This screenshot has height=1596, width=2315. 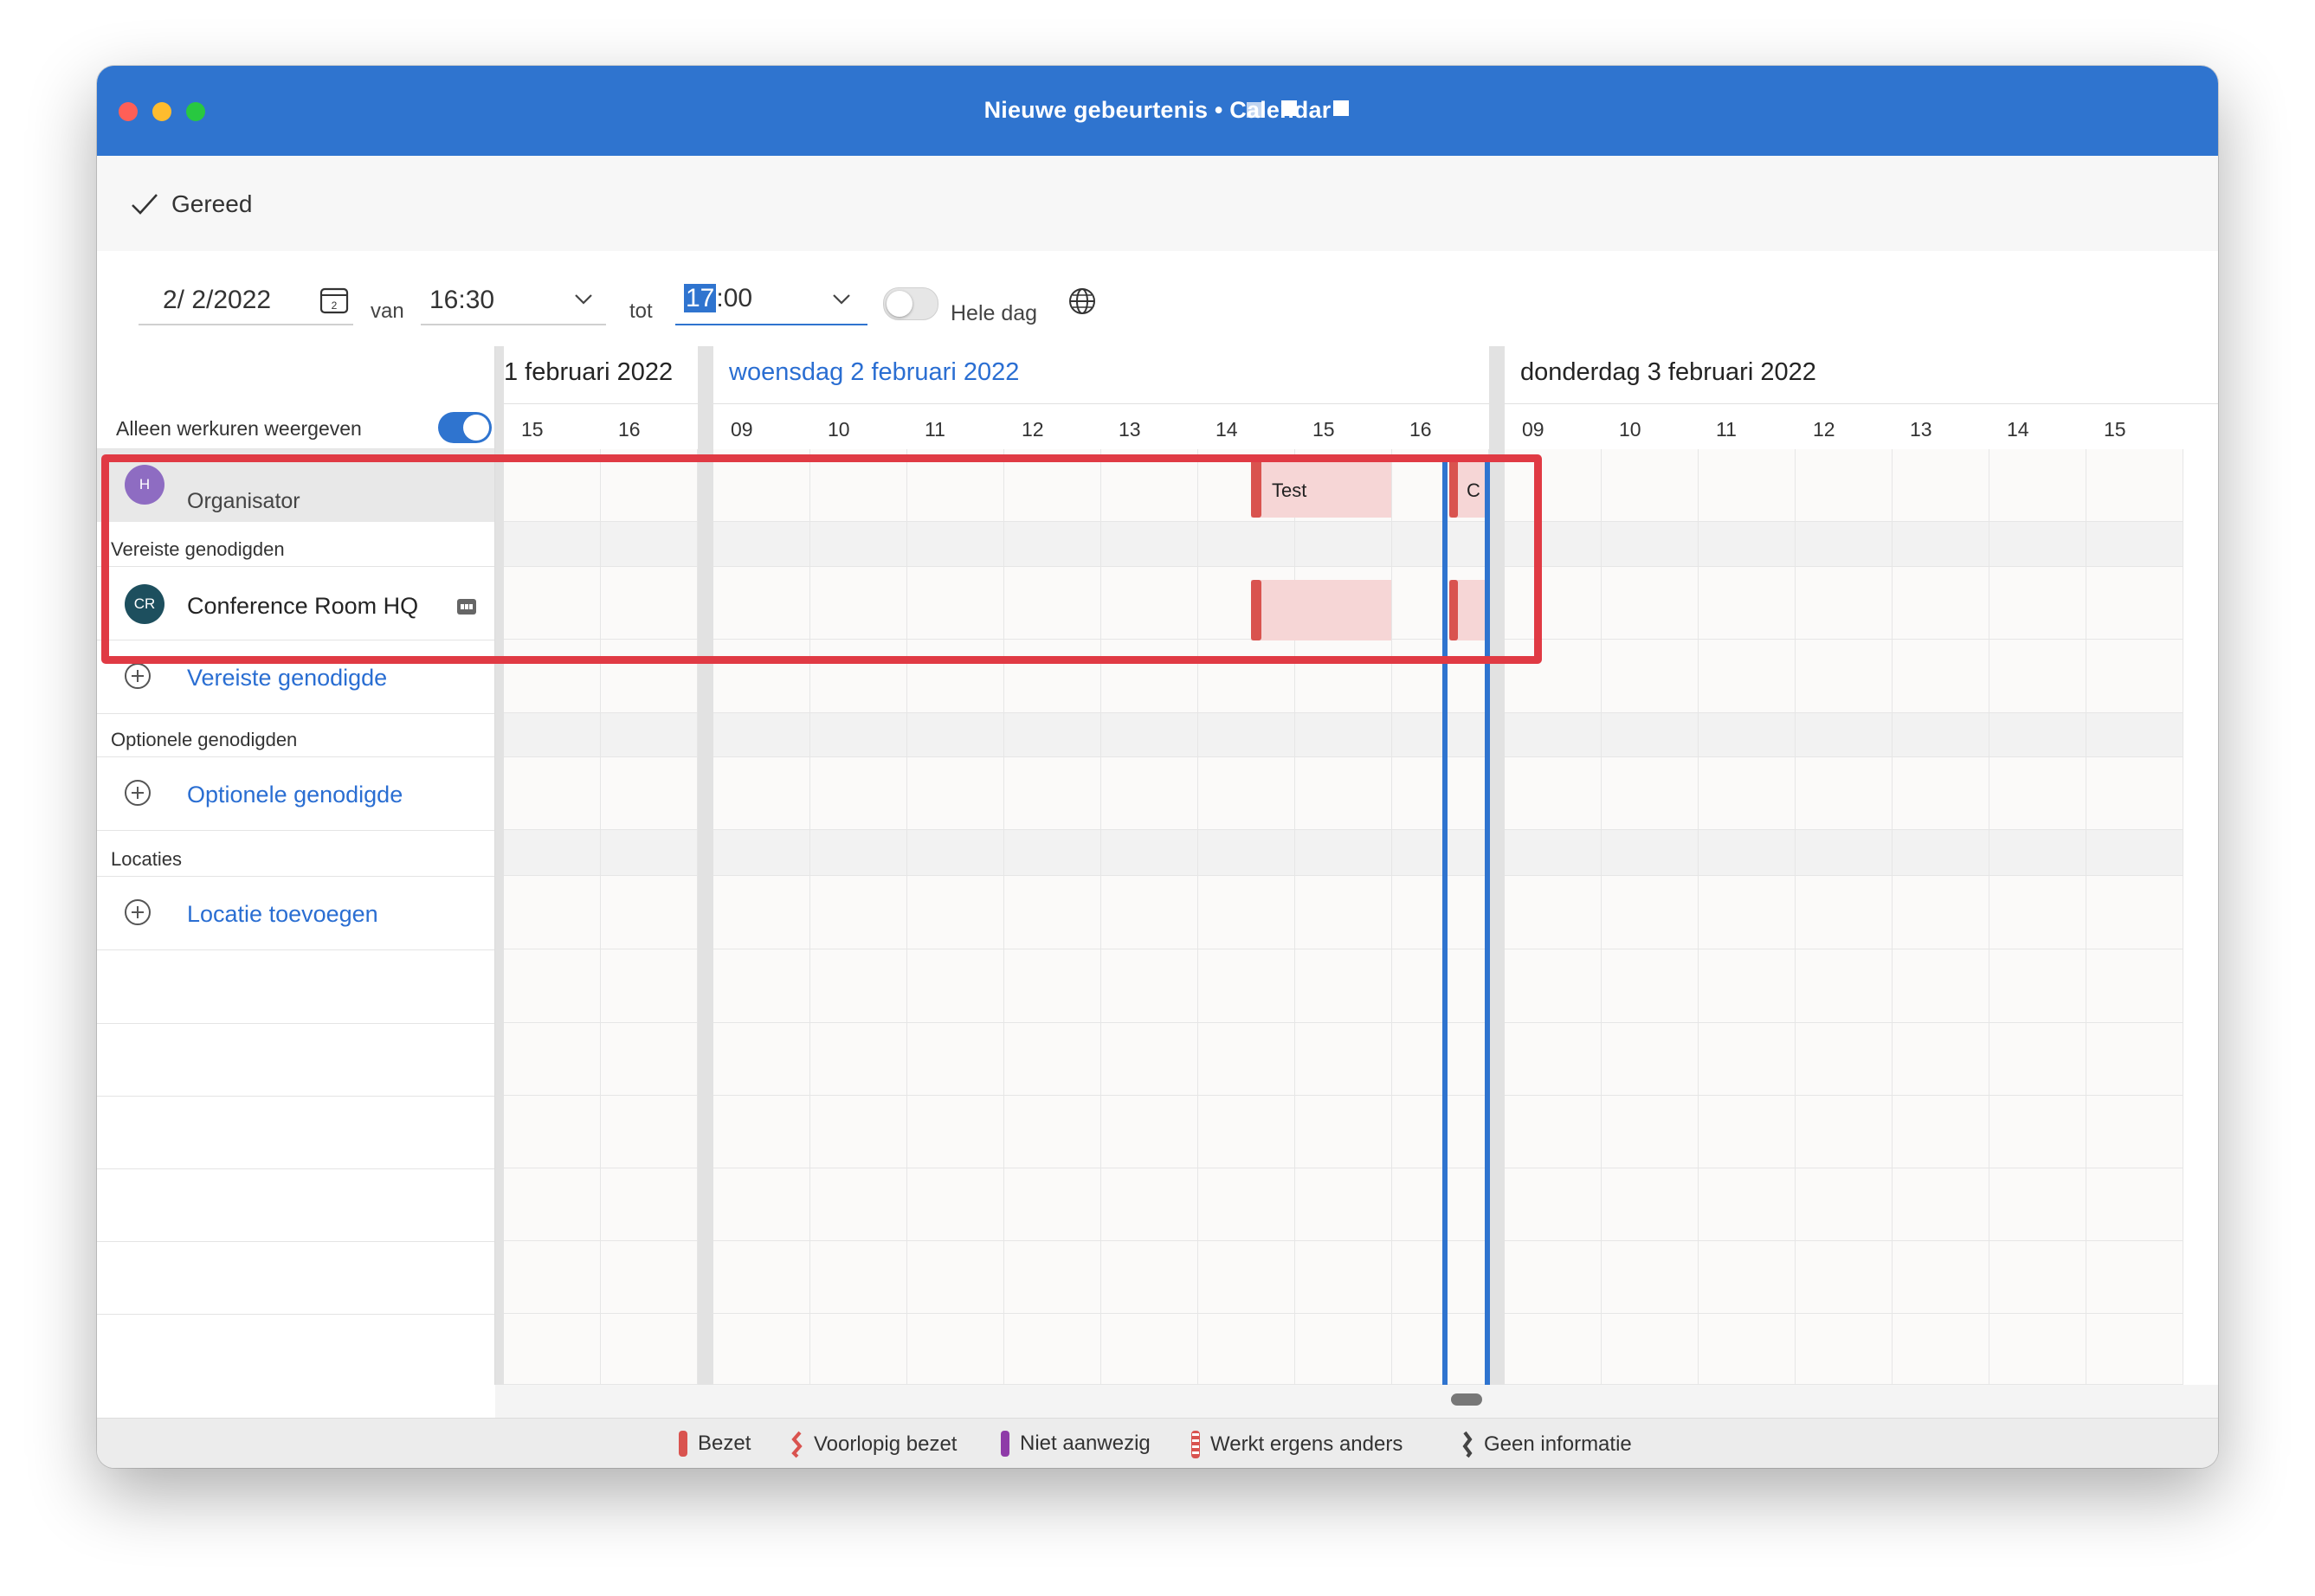 What do you see at coordinates (910, 303) in the screenshot?
I see `all-day-toggle` at bounding box center [910, 303].